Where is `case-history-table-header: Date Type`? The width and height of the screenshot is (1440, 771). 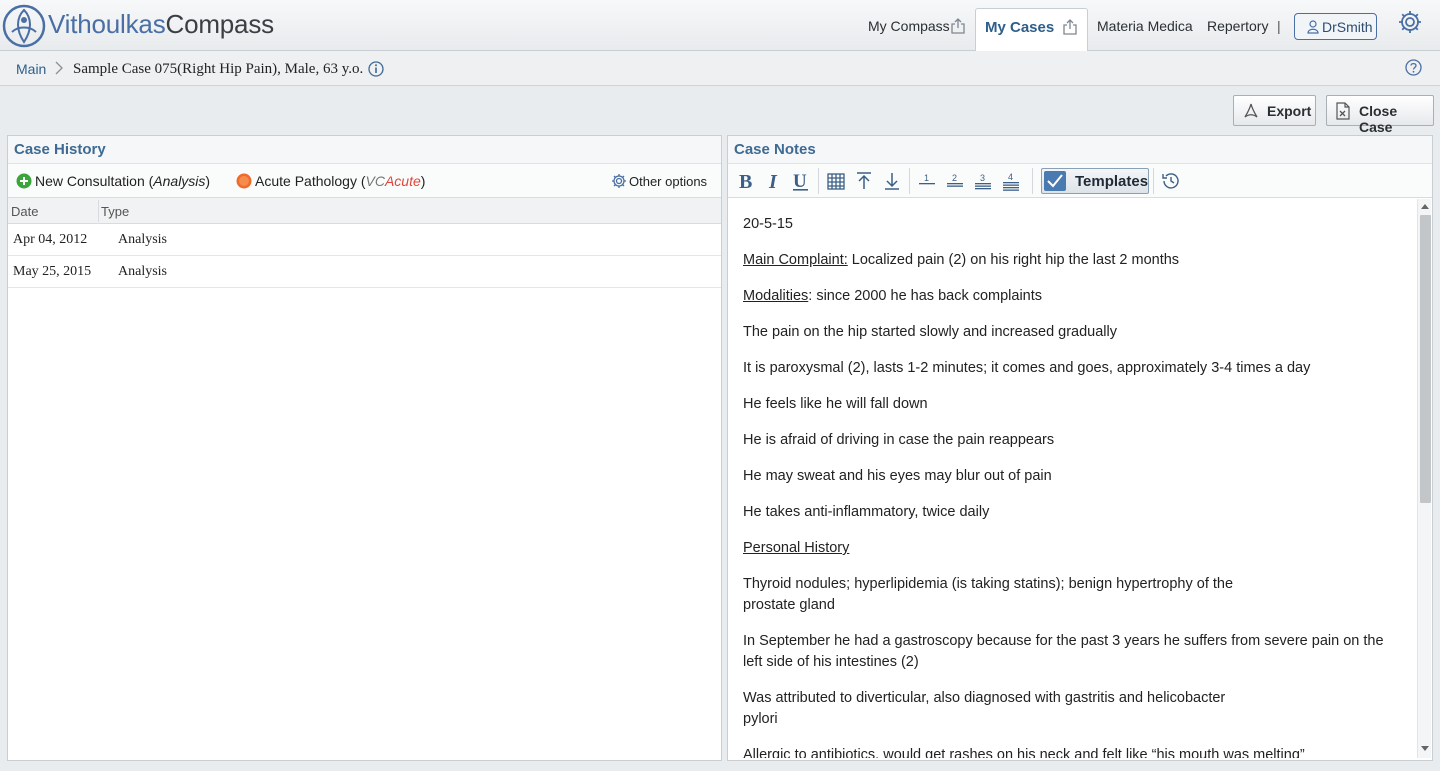 case-history-table-header: Date Type is located at coordinates (364, 211).